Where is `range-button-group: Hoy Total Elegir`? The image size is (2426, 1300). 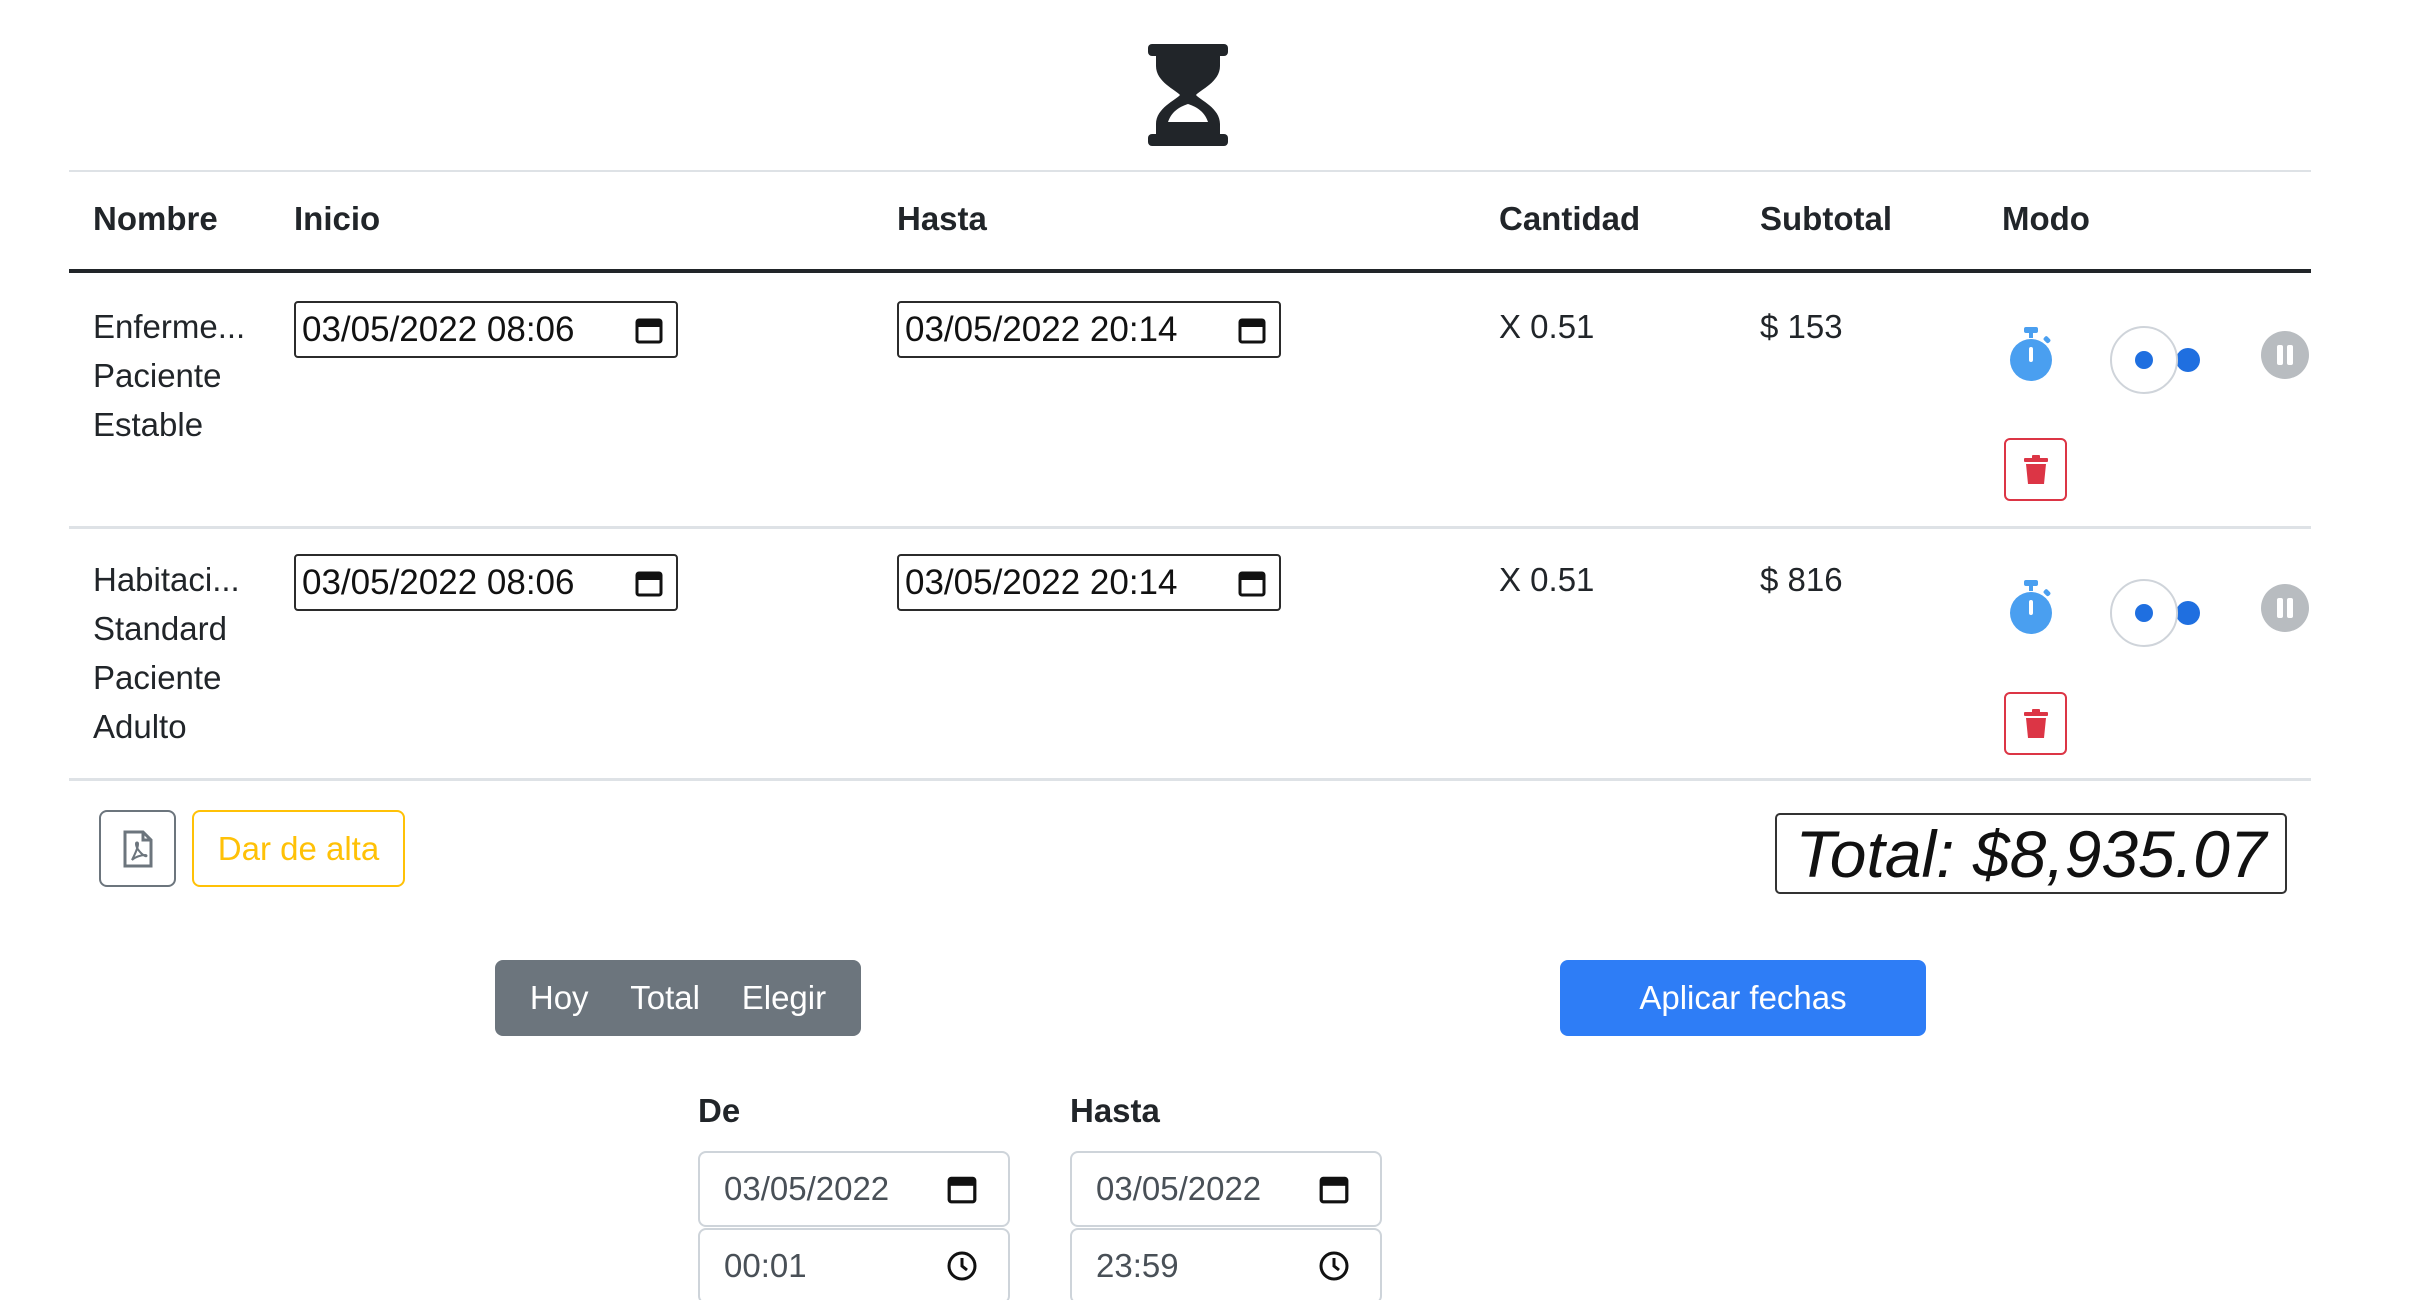 range-button-group: Hoy Total Elegir is located at coordinates (678, 998).